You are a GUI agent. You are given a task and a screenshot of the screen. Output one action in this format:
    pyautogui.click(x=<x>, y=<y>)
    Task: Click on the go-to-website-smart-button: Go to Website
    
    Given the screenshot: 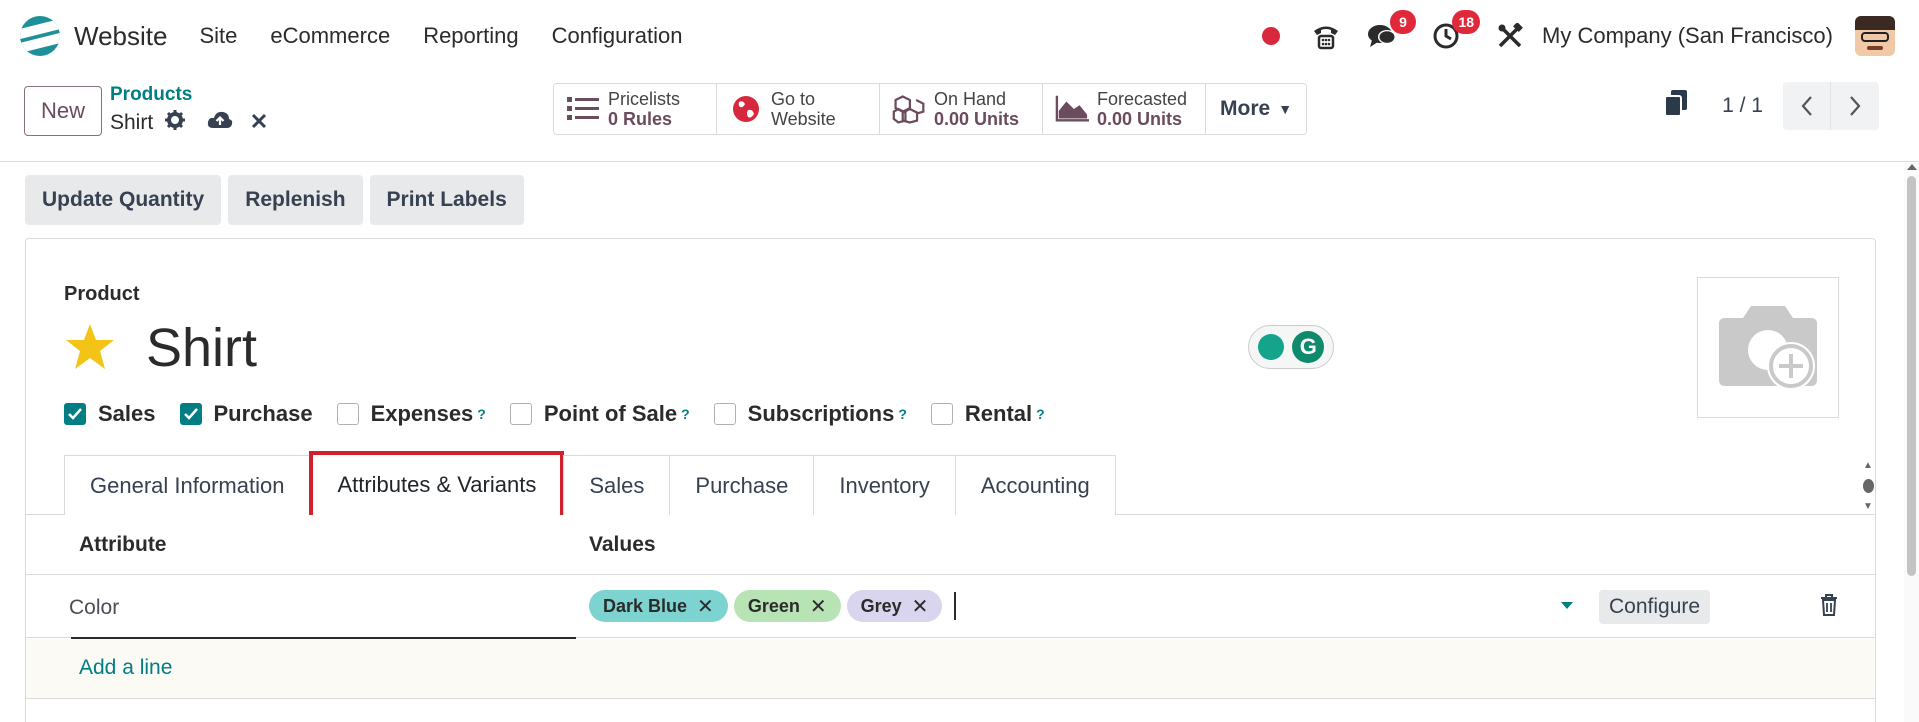 What is the action you would take?
    pyautogui.click(x=798, y=109)
    